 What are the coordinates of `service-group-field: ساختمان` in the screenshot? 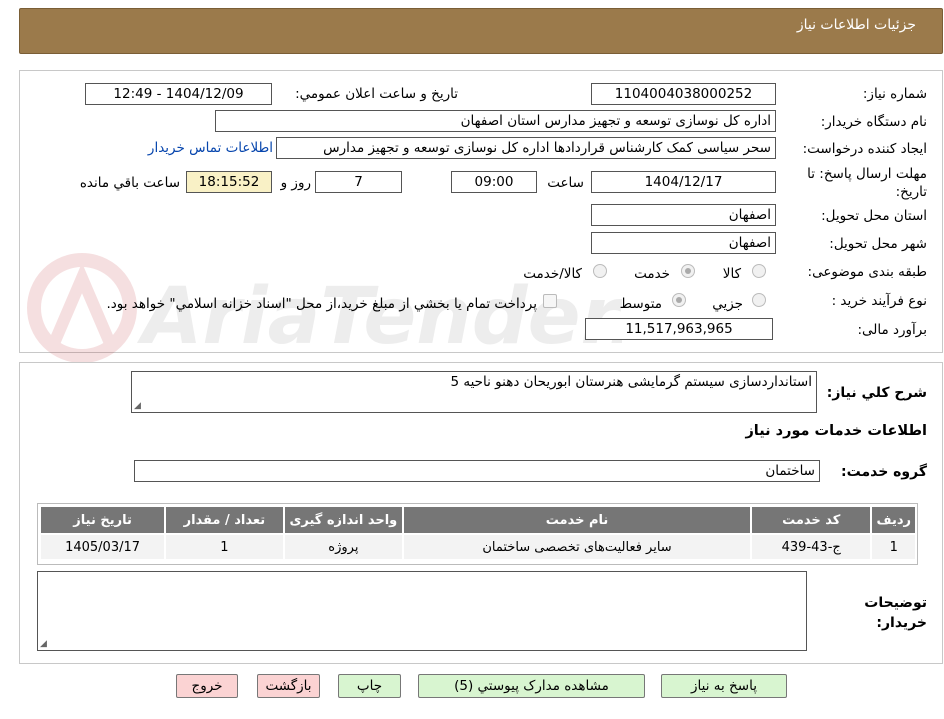 It's located at (477, 471).